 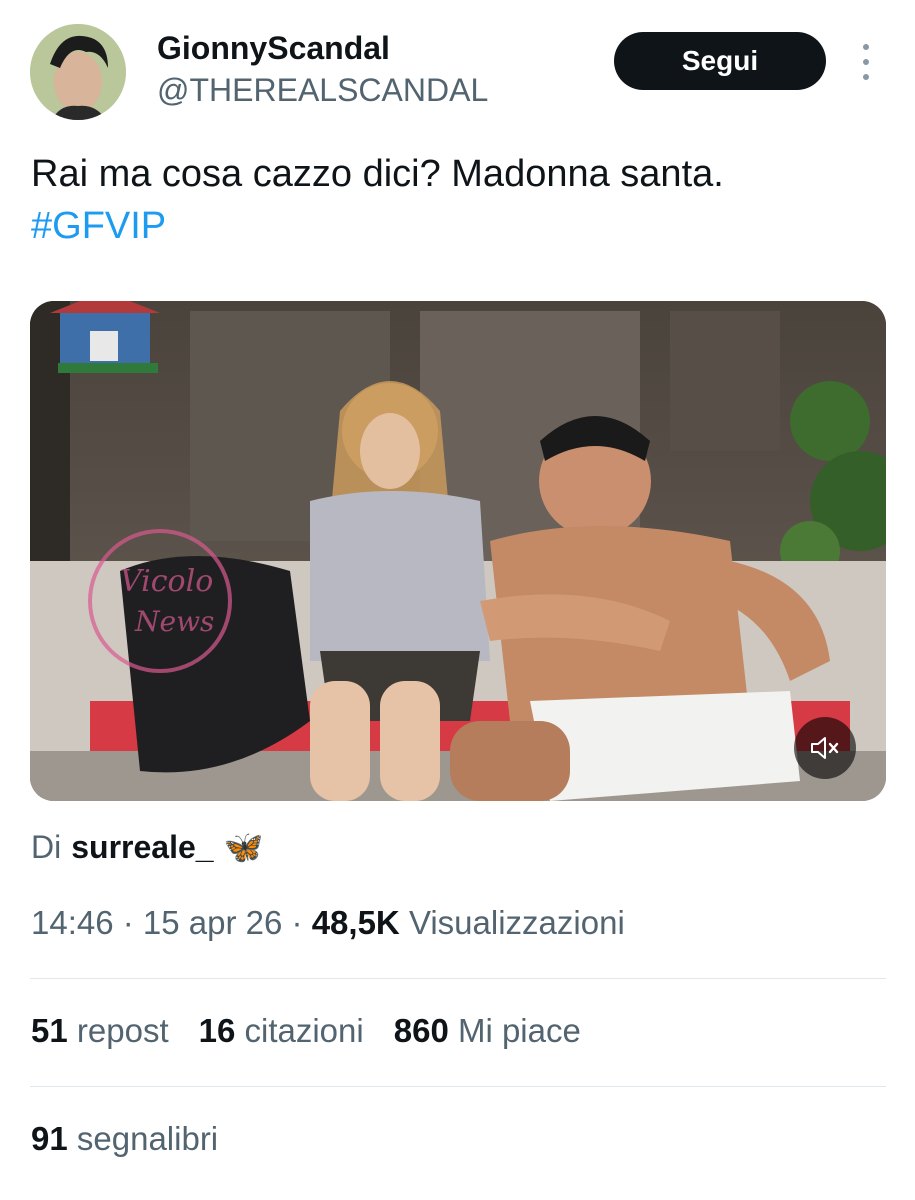 I want to click on author-name: GionnyScandal, so click(x=273, y=48).